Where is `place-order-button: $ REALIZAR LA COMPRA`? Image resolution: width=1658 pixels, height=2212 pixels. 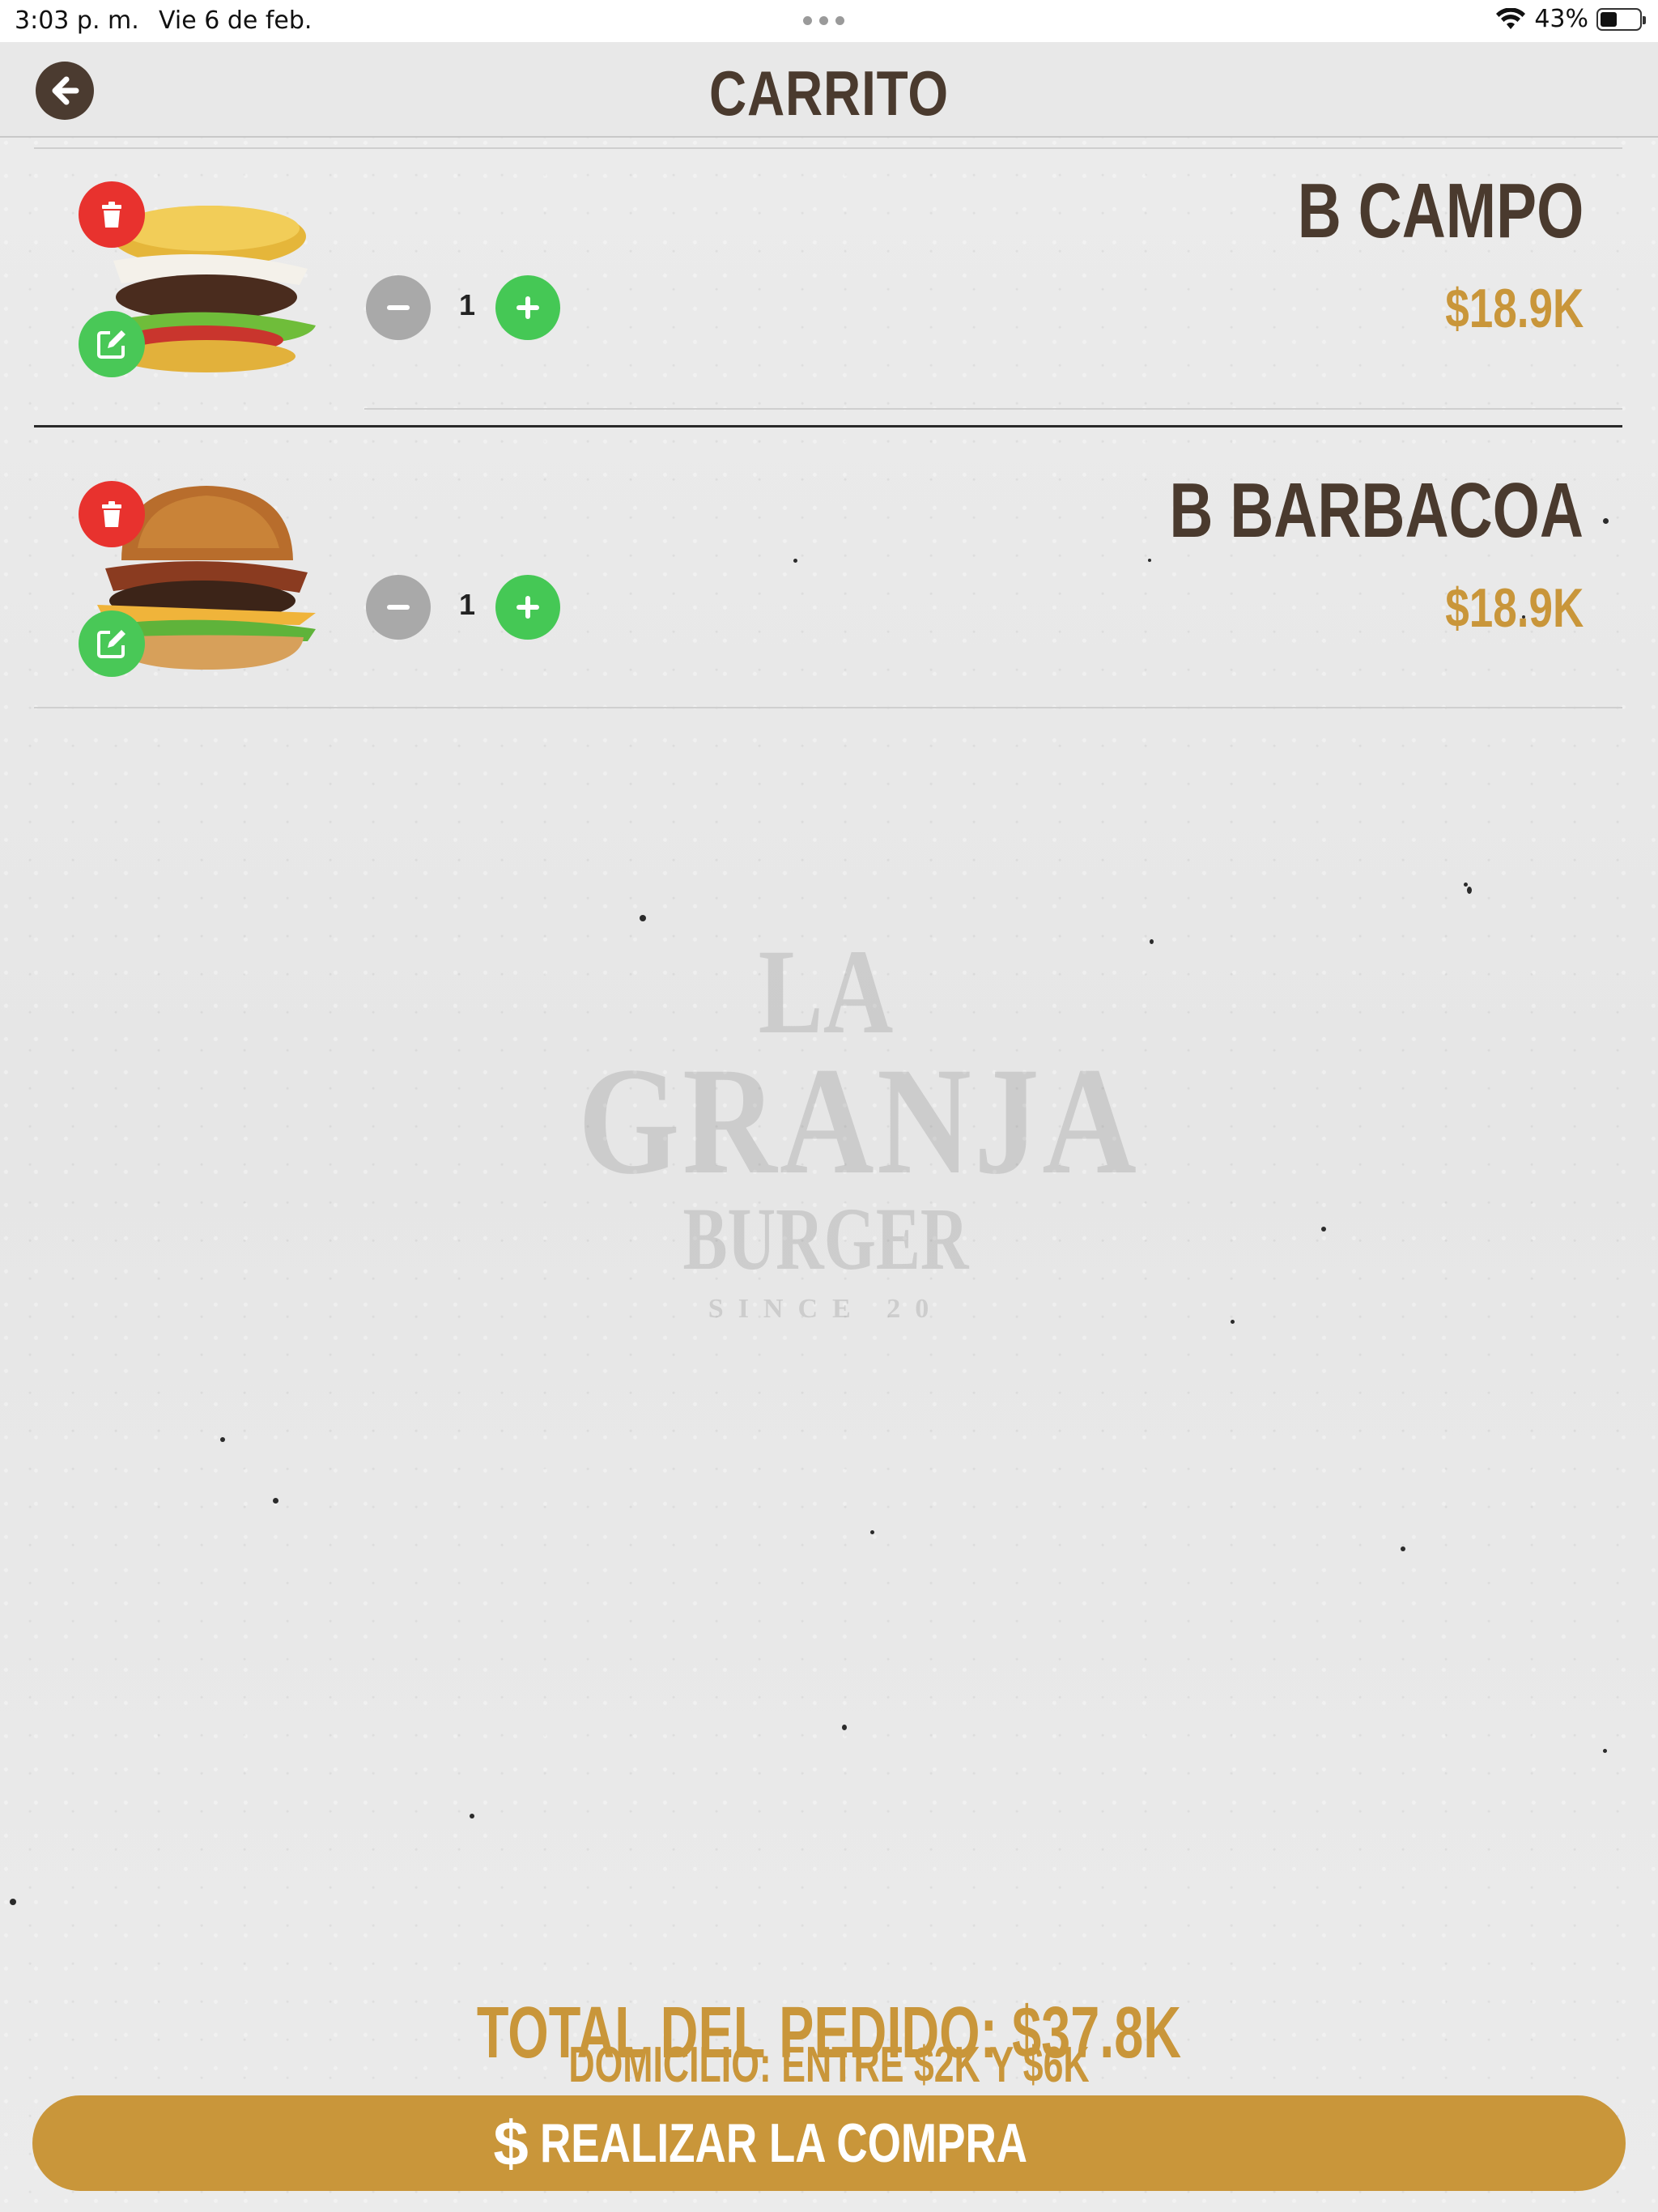 place-order-button: $ REALIZAR LA COMPRA is located at coordinates (829, 2143).